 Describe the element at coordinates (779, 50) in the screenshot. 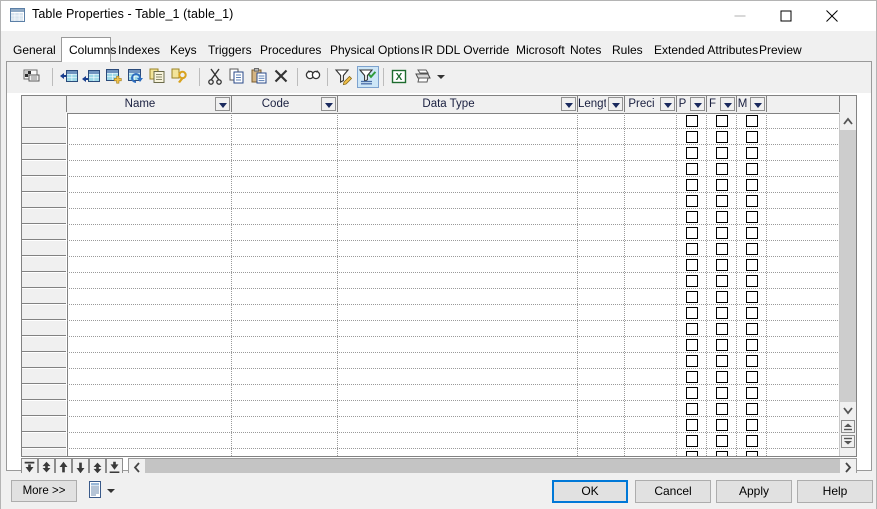

I see `tab-preview: Preview` at that location.